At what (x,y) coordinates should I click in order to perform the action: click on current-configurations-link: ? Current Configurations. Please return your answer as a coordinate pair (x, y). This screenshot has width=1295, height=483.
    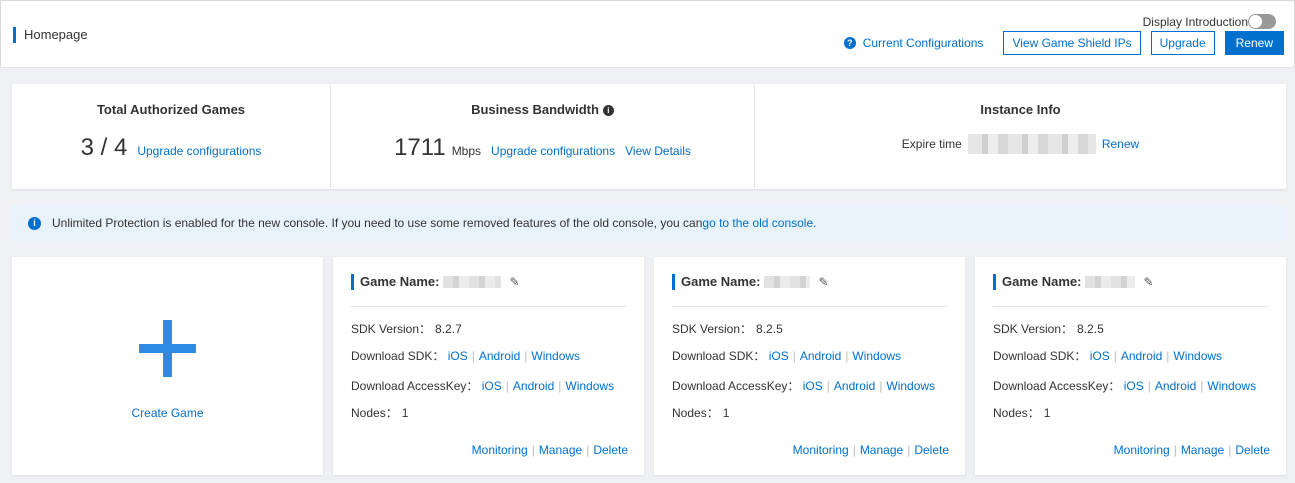
    Looking at the image, I should click on (913, 43).